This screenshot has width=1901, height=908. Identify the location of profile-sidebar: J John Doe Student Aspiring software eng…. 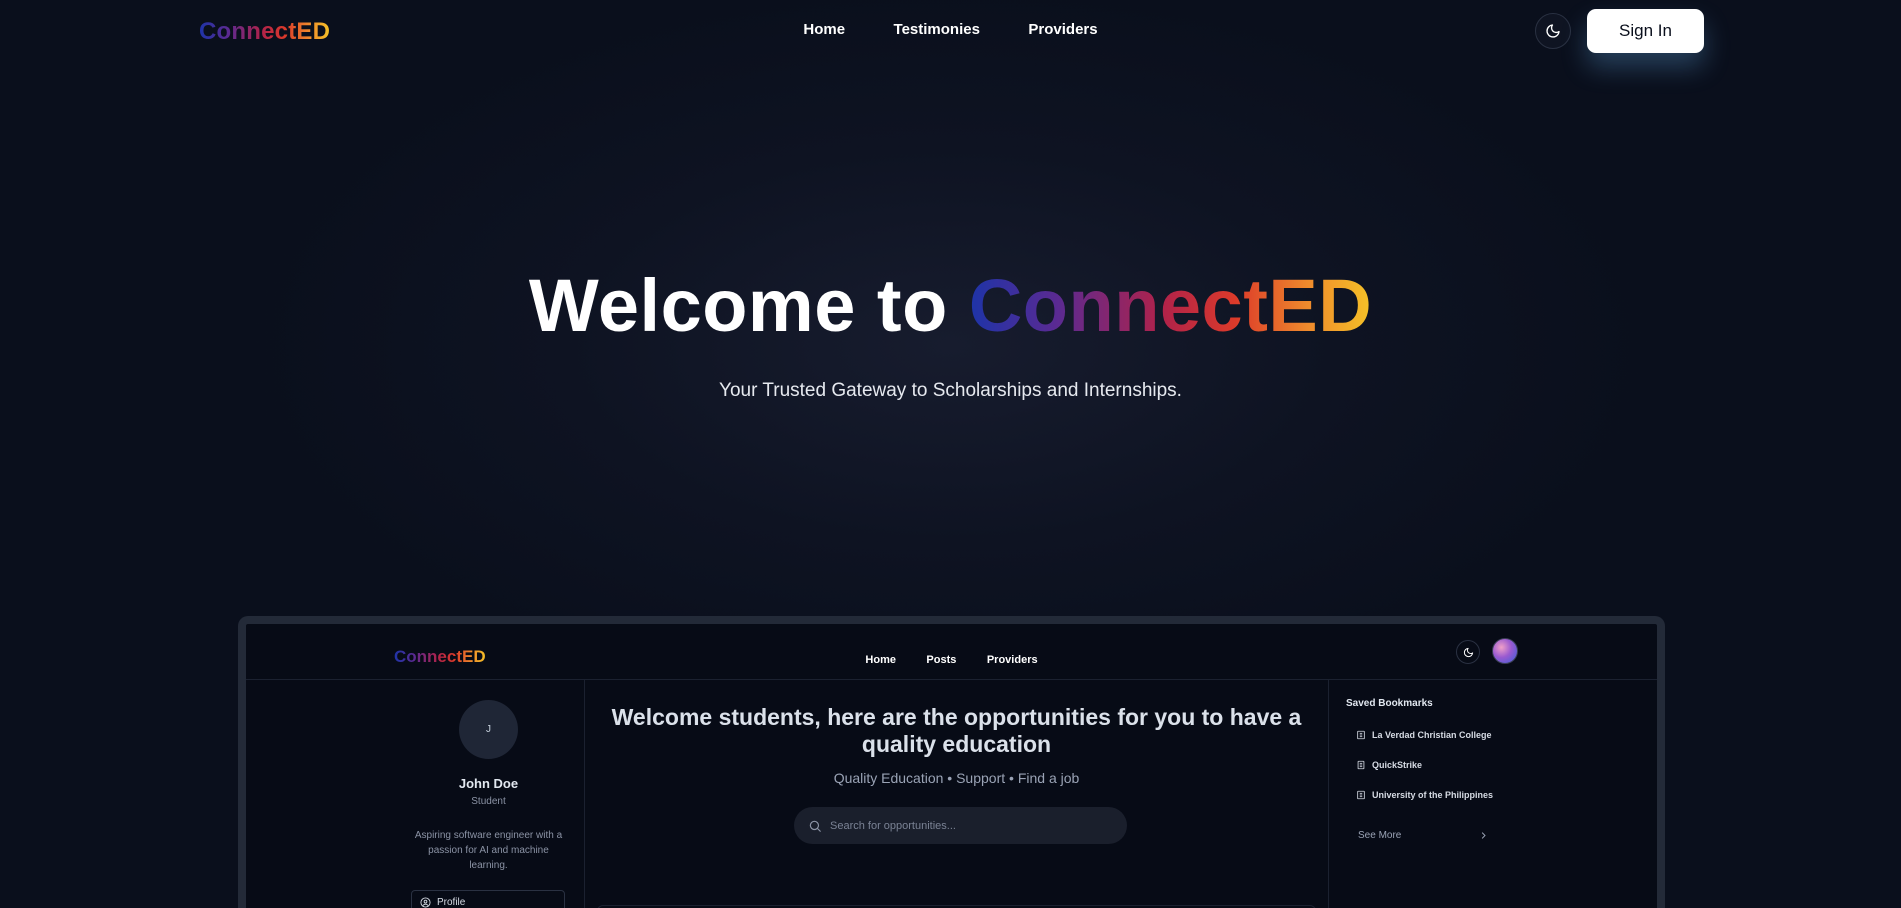
(415, 794).